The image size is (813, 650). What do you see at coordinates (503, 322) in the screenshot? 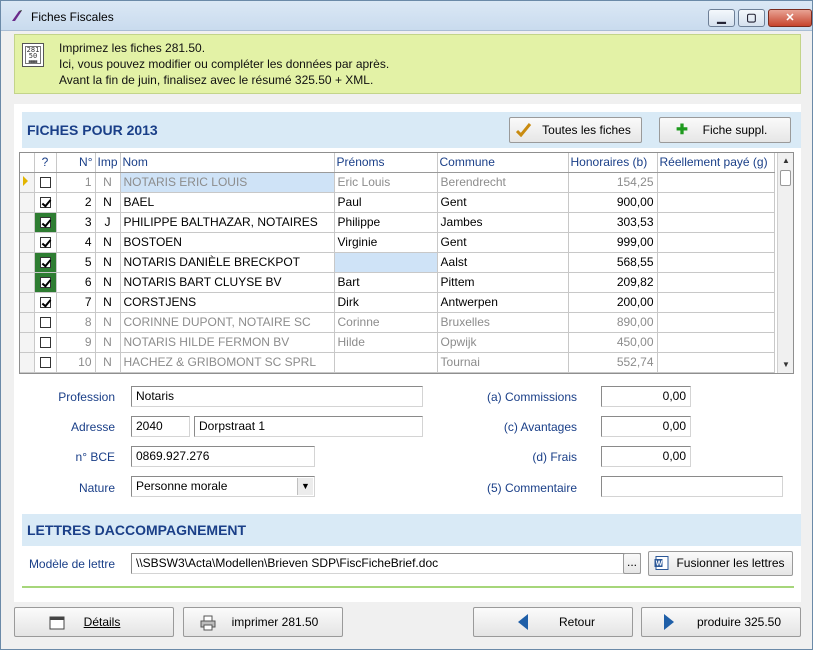
I see `row-commune: Bruxelles` at bounding box center [503, 322].